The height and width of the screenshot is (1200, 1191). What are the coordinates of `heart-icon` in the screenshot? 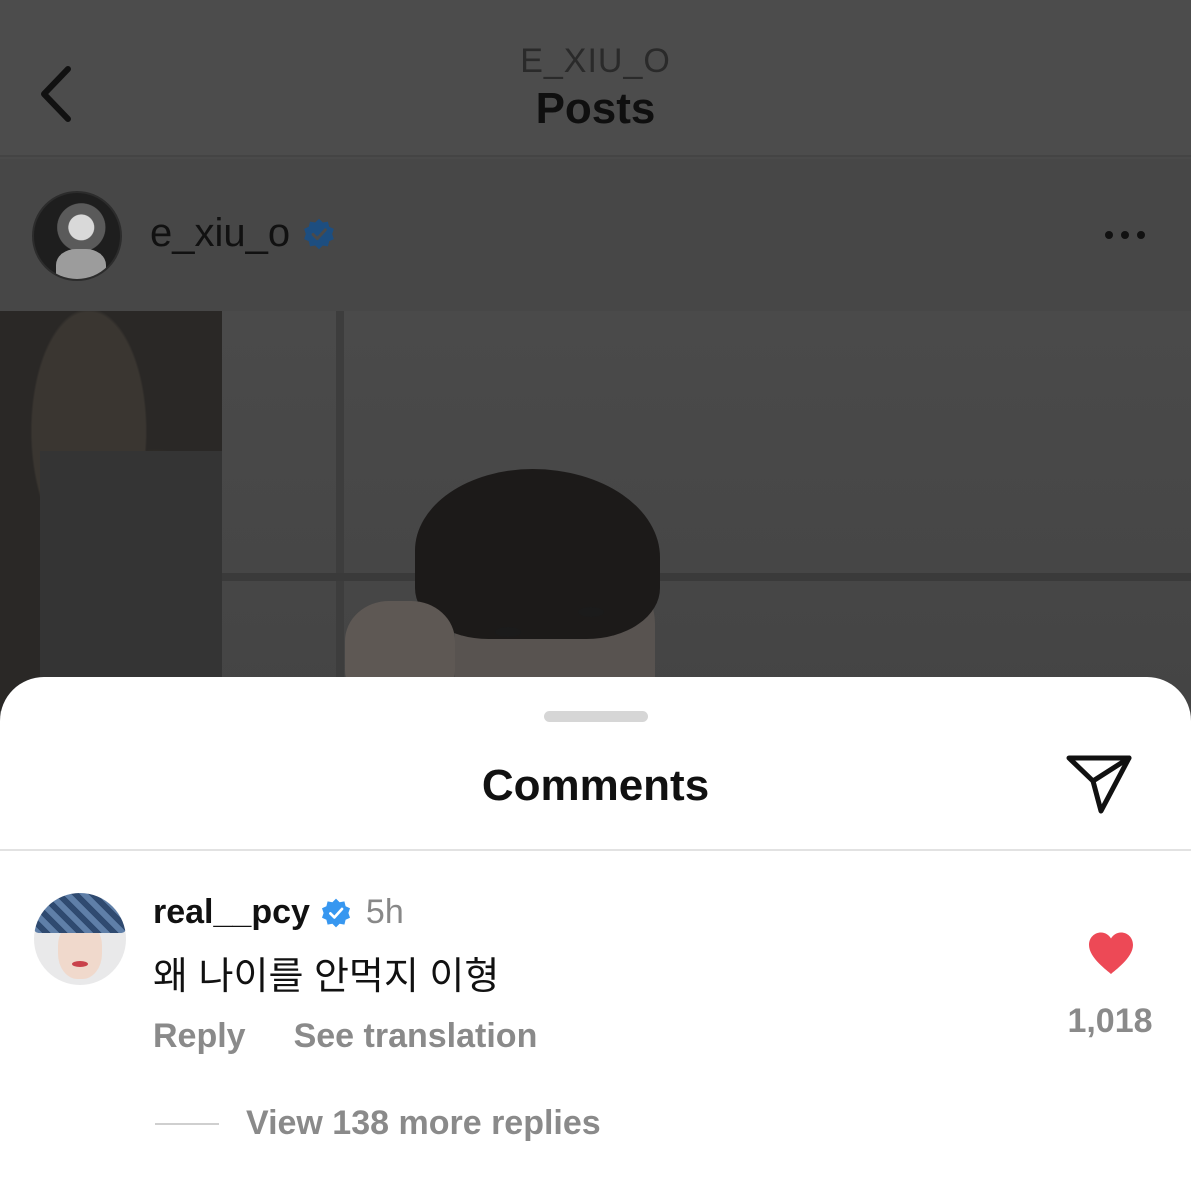 It's located at (1111, 953).